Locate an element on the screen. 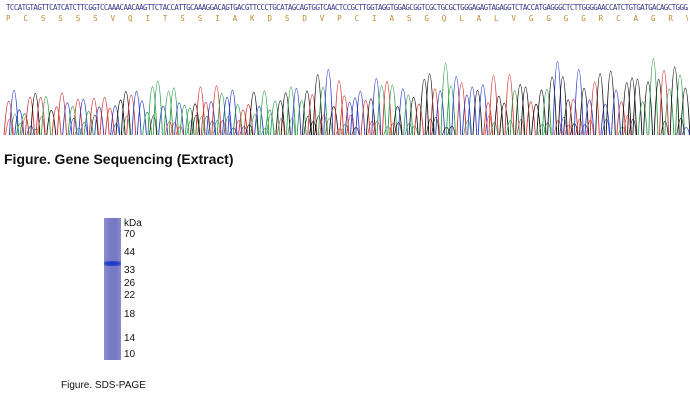 This screenshot has height=402, width=690. marker-label: 70 is located at coordinates (130, 234).